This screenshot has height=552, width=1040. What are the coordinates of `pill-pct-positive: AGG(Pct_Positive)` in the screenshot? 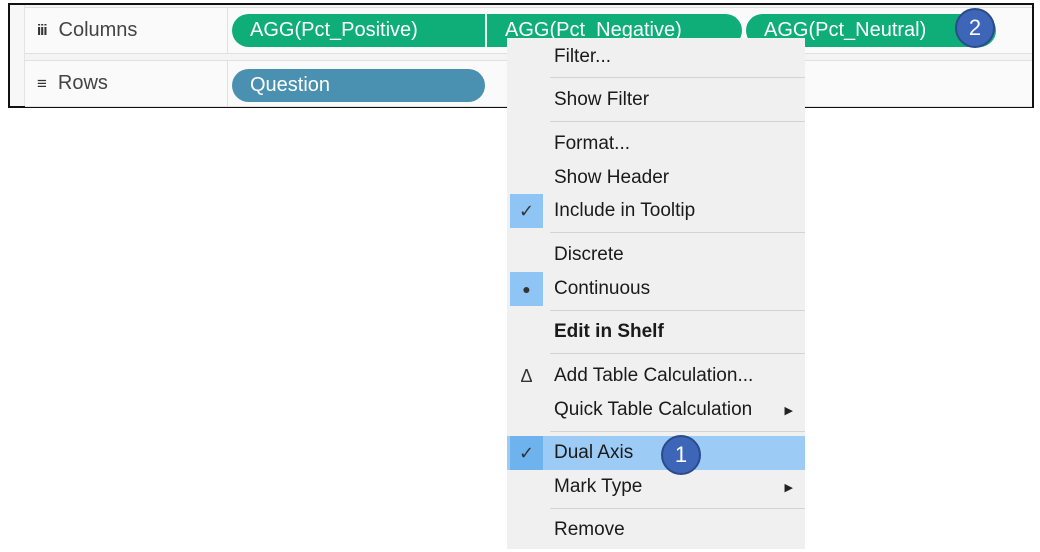 It's located at (358, 30).